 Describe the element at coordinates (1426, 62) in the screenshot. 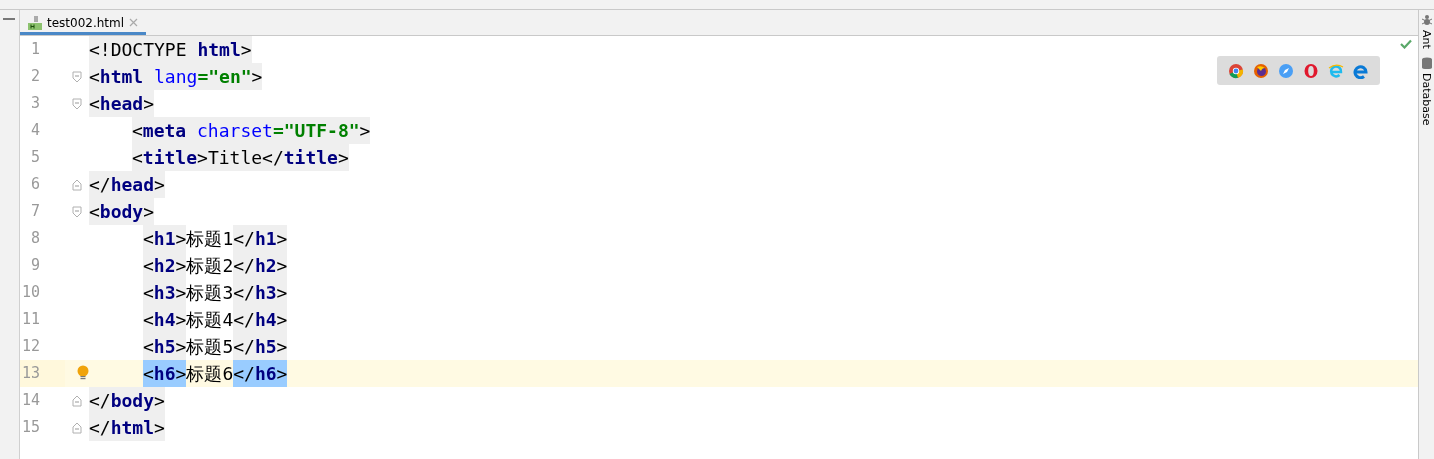

I see `database-icon` at that location.